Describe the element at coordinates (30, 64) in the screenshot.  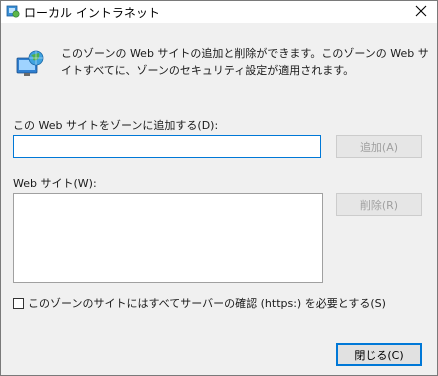
I see `intranet-globe-icon` at that location.